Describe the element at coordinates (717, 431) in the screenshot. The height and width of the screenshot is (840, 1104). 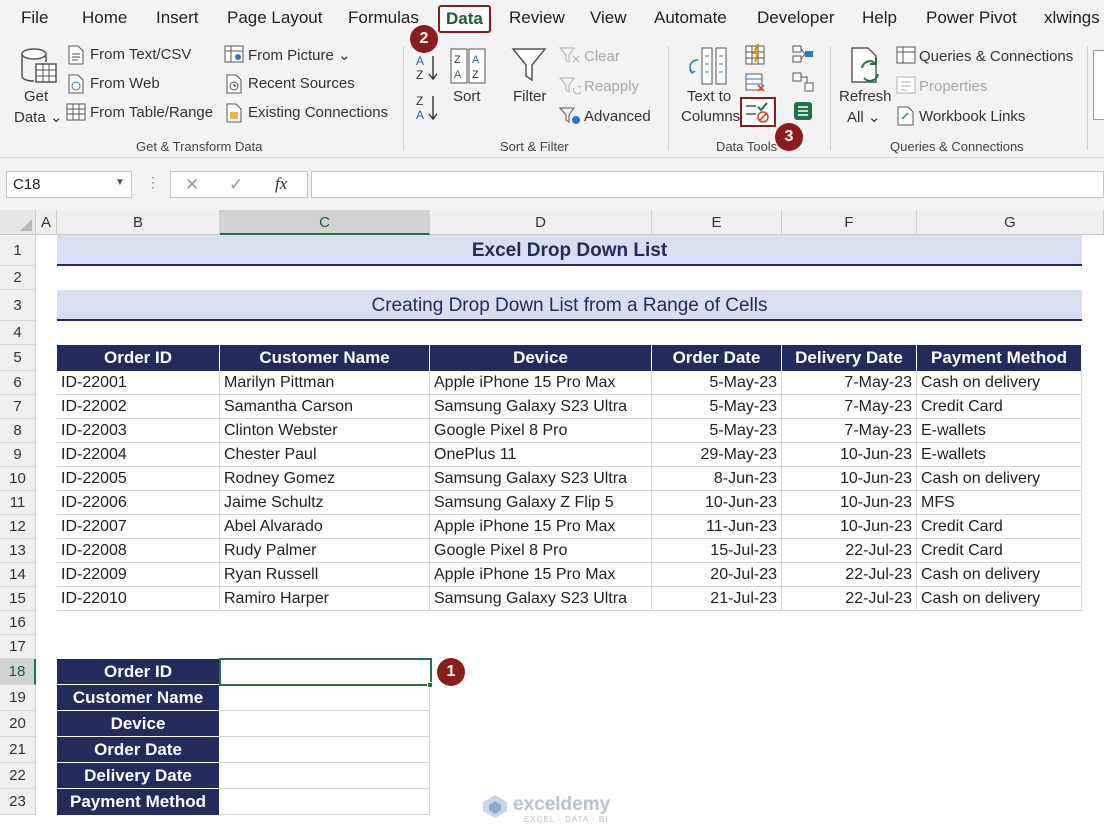
I see `table-cell: 5-May-23` at that location.